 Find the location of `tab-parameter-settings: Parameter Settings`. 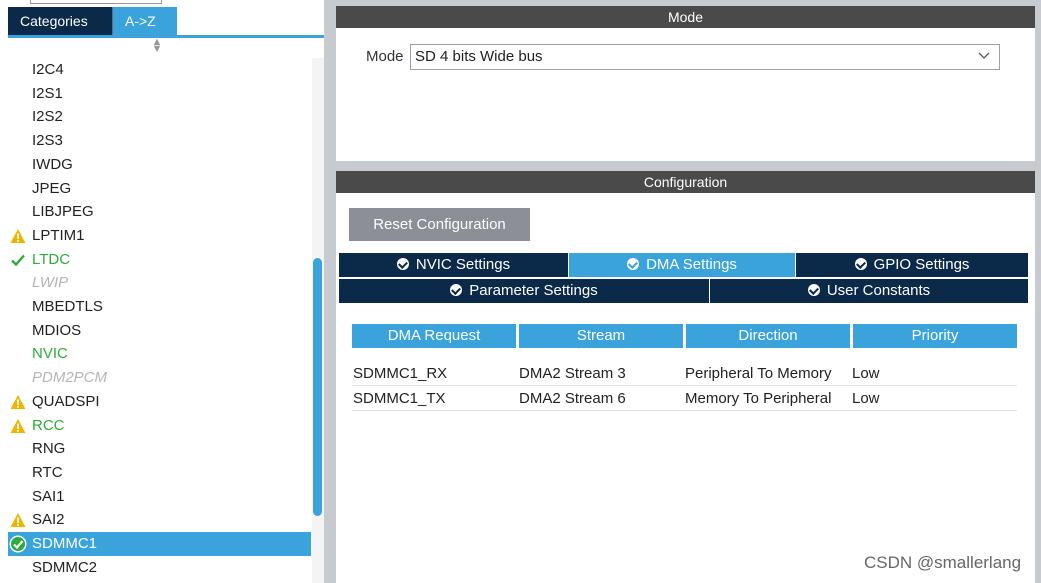

tab-parameter-settings: Parameter Settings is located at coordinates (524, 291).